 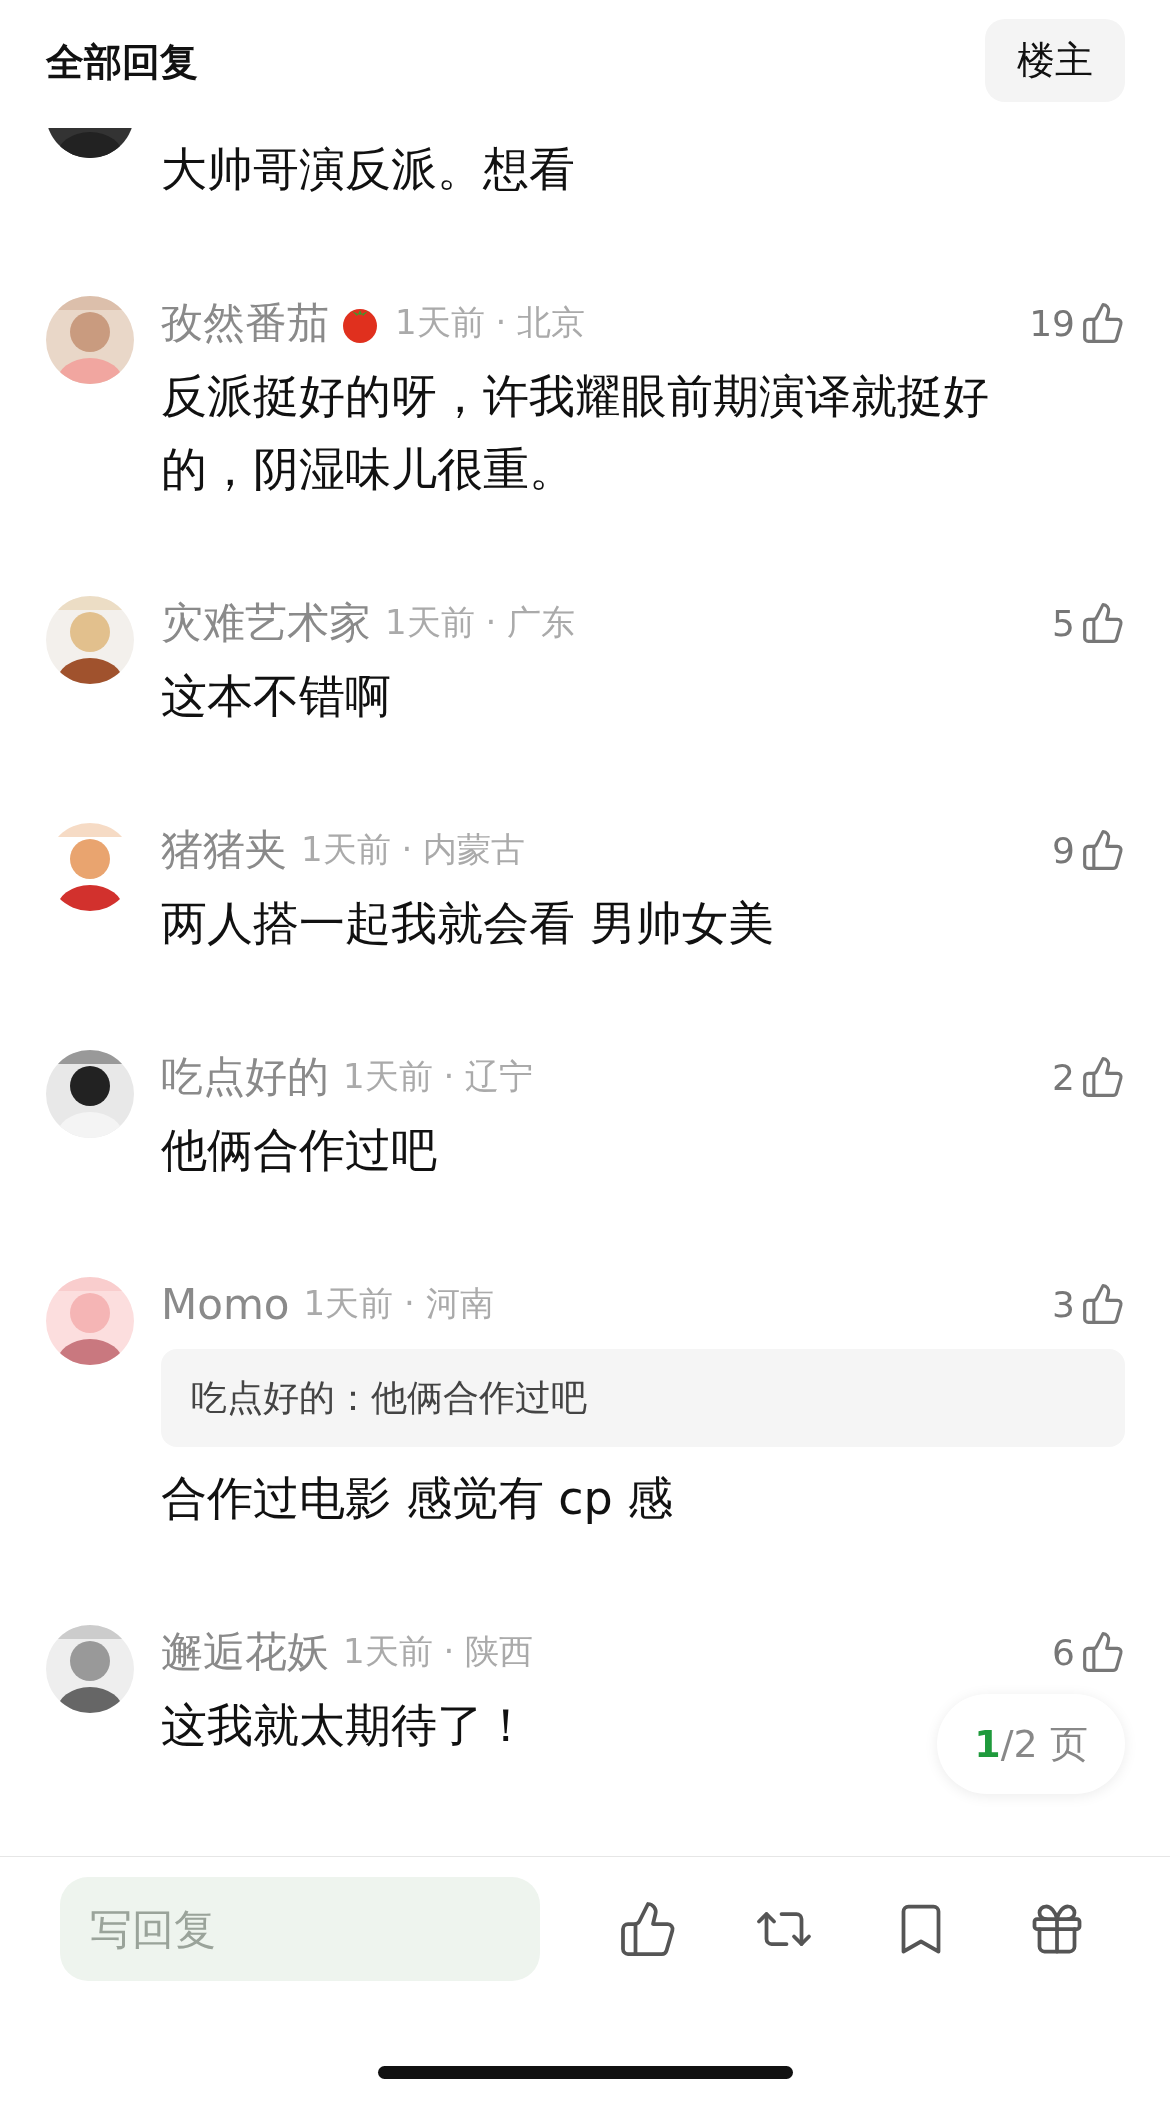 I want to click on user-name: 孜然番茄, so click(x=245, y=323).